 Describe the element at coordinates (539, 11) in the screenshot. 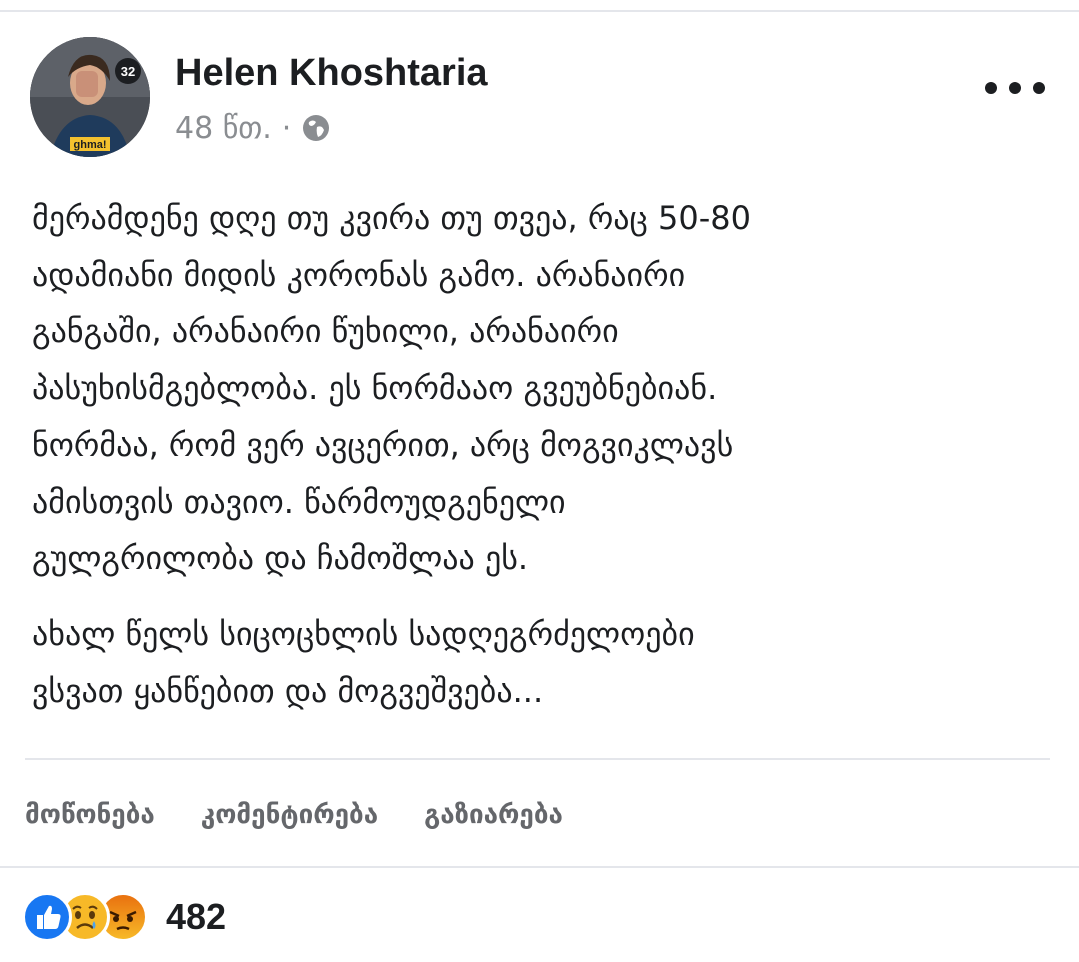

I see `top-divider` at that location.